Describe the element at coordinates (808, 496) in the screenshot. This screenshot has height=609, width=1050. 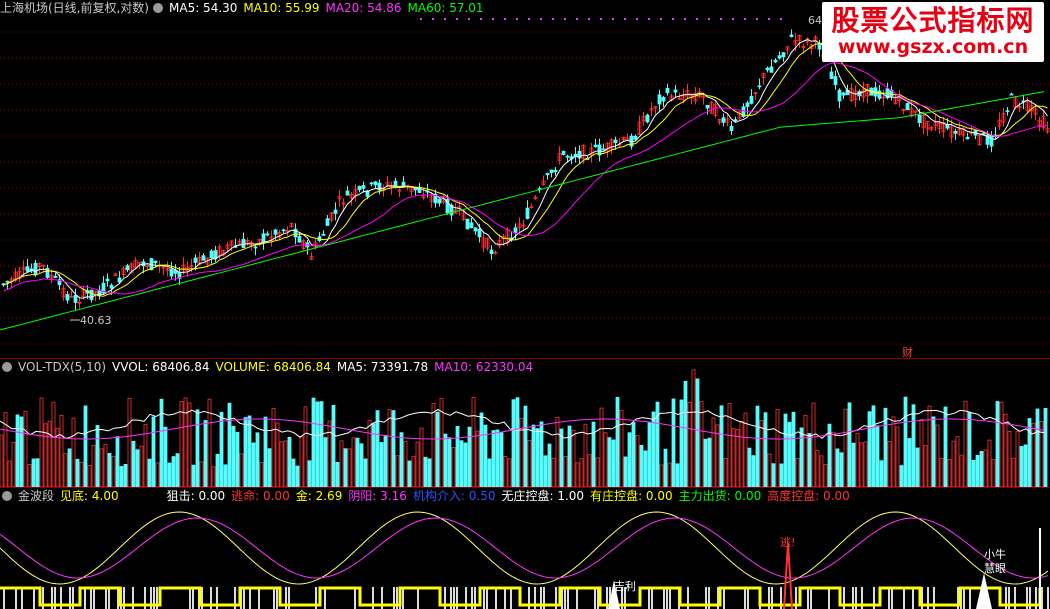
I see `gaodu-value: 高度控盘: 0.00` at that location.